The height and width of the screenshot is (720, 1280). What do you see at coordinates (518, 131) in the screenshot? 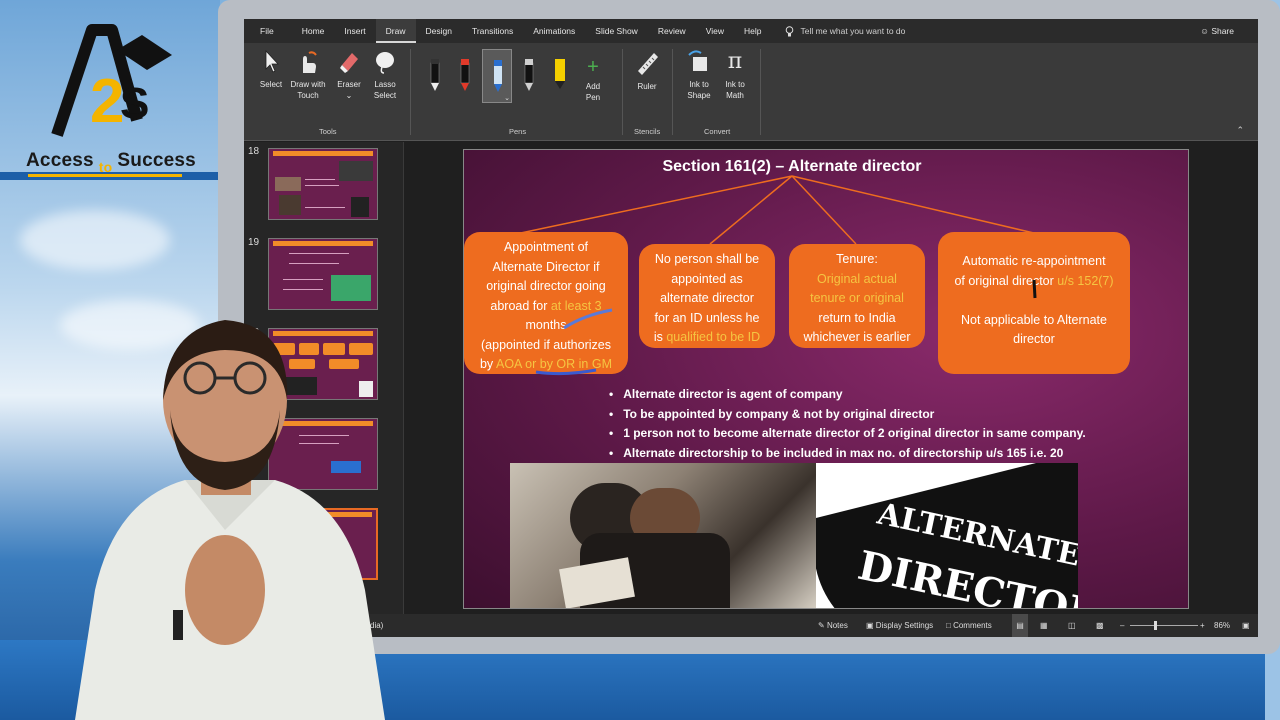
I see `pens-group-label: Pens` at bounding box center [518, 131].